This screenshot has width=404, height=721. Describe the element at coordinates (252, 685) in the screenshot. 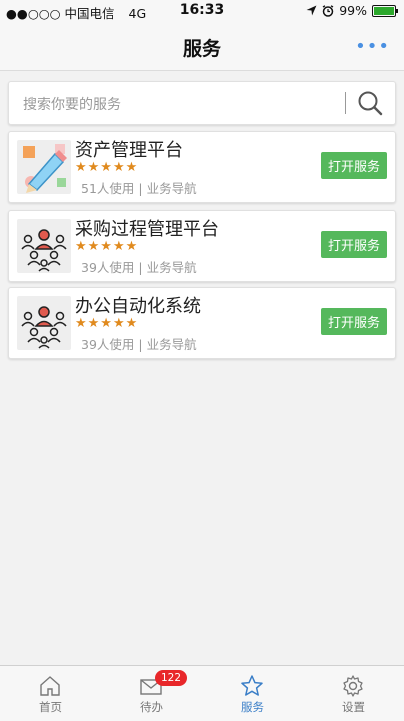

I see `star-icon` at that location.